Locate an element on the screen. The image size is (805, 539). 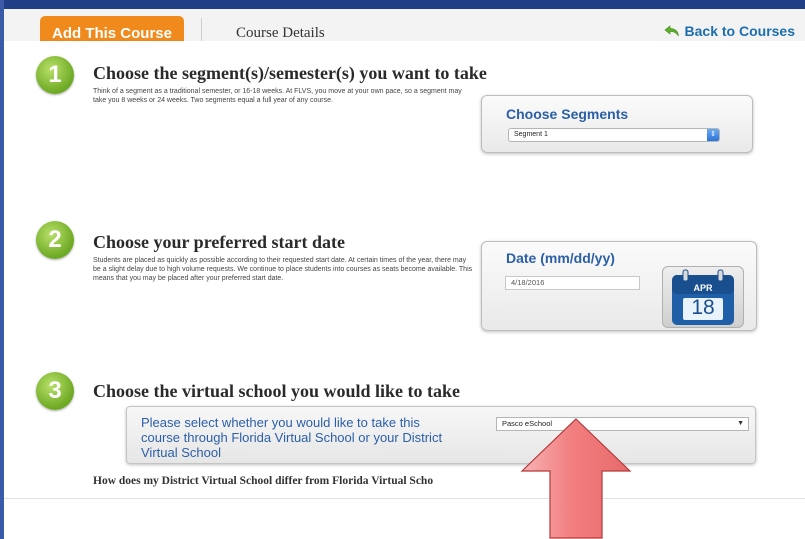
back-to-courses-link: Back to Courses is located at coordinates (729, 31).